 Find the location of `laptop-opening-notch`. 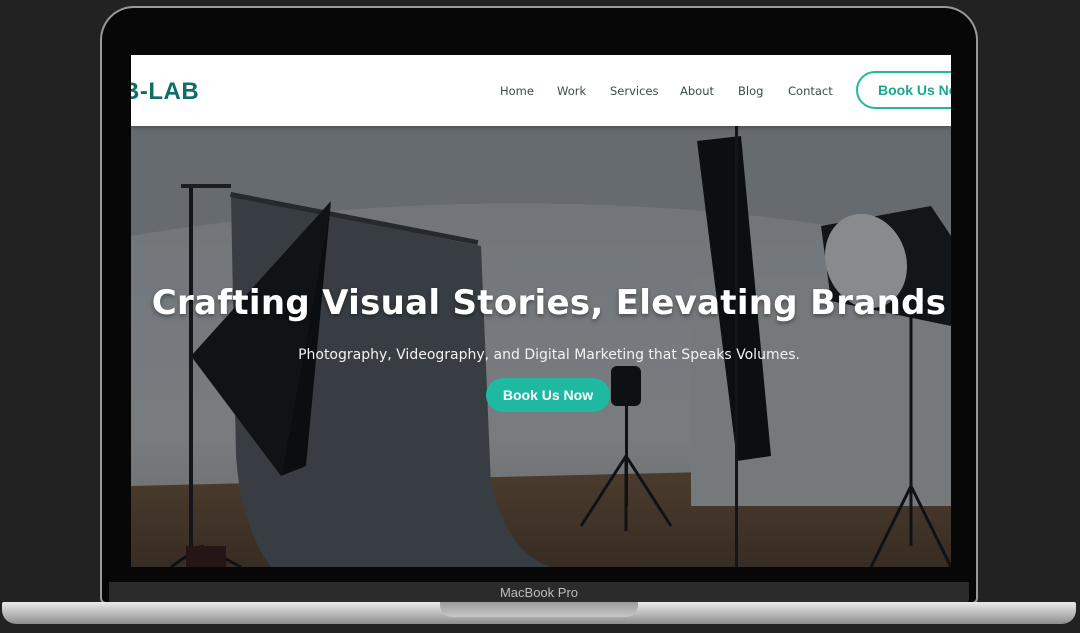

laptop-opening-notch is located at coordinates (539, 609).